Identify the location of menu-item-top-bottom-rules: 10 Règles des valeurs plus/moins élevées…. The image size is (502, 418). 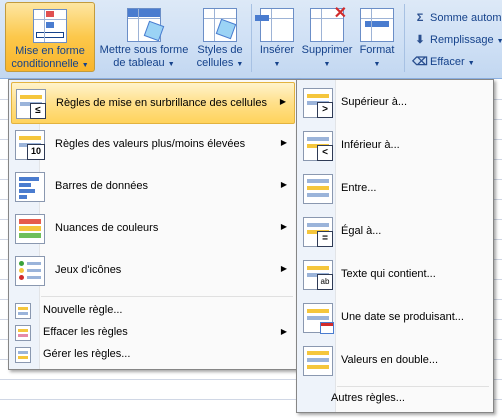
(153, 145).